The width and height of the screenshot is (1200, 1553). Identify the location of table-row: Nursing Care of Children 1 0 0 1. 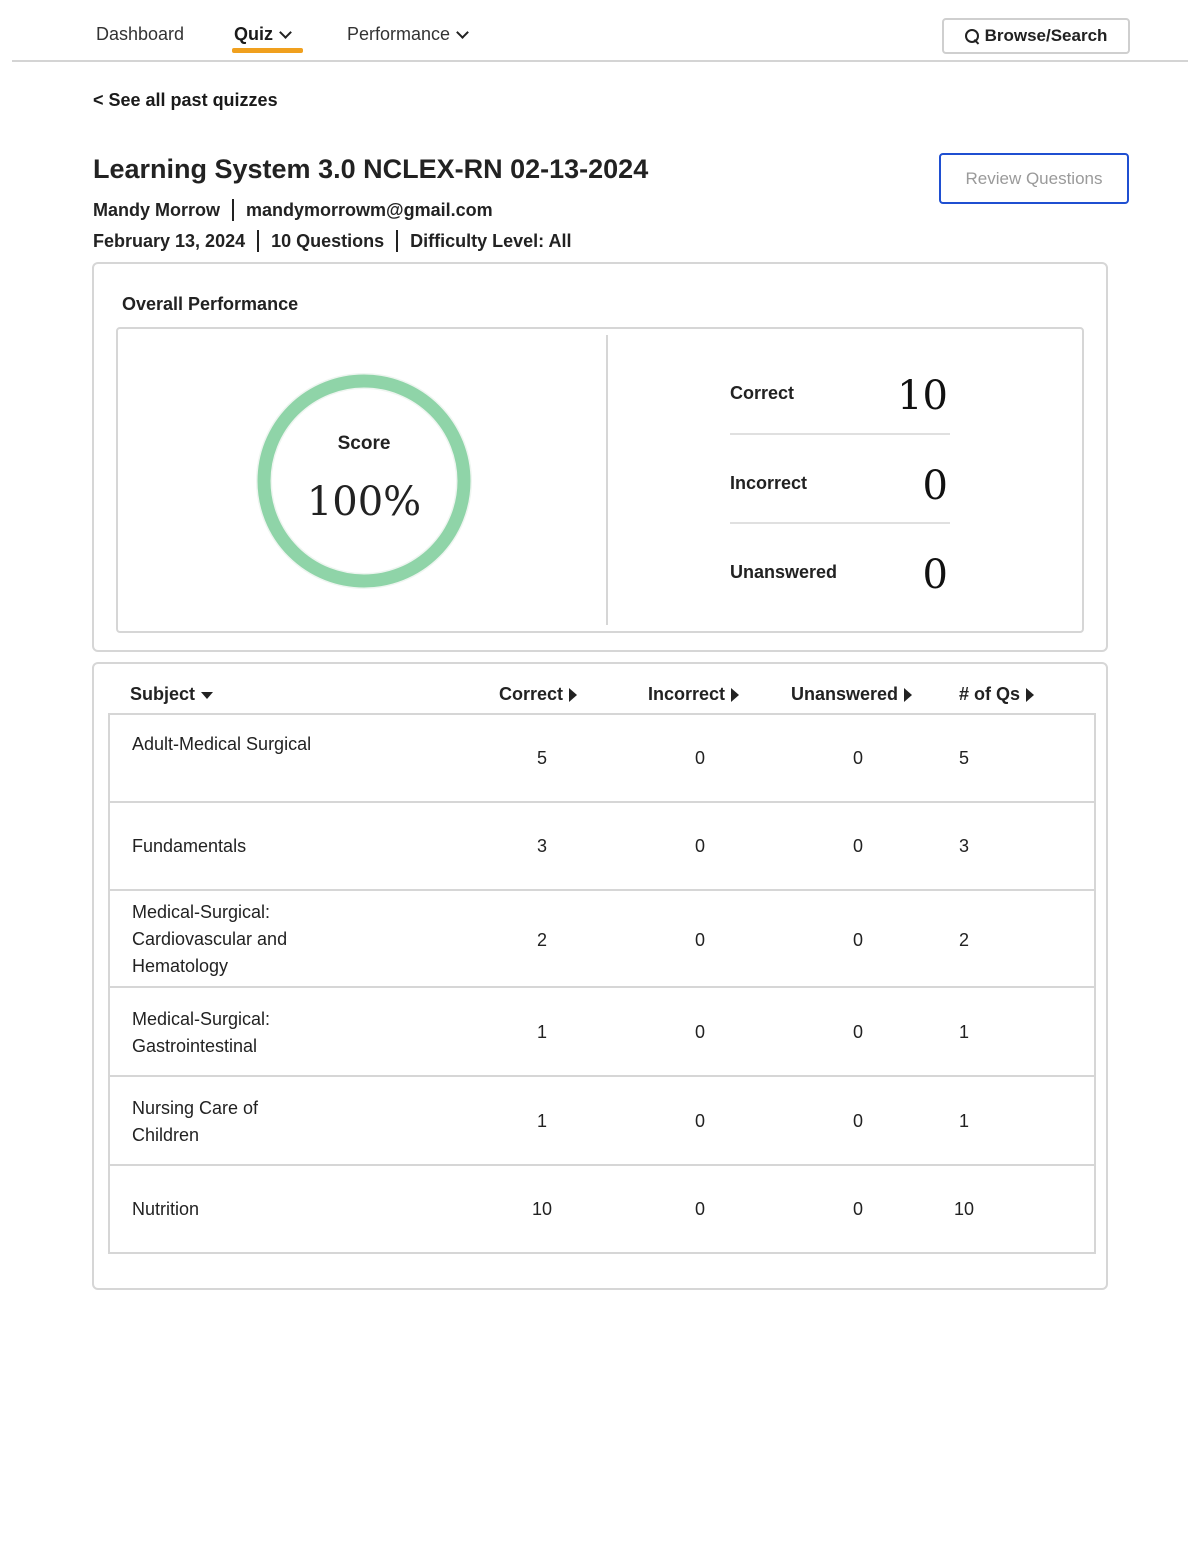
(602, 1121).